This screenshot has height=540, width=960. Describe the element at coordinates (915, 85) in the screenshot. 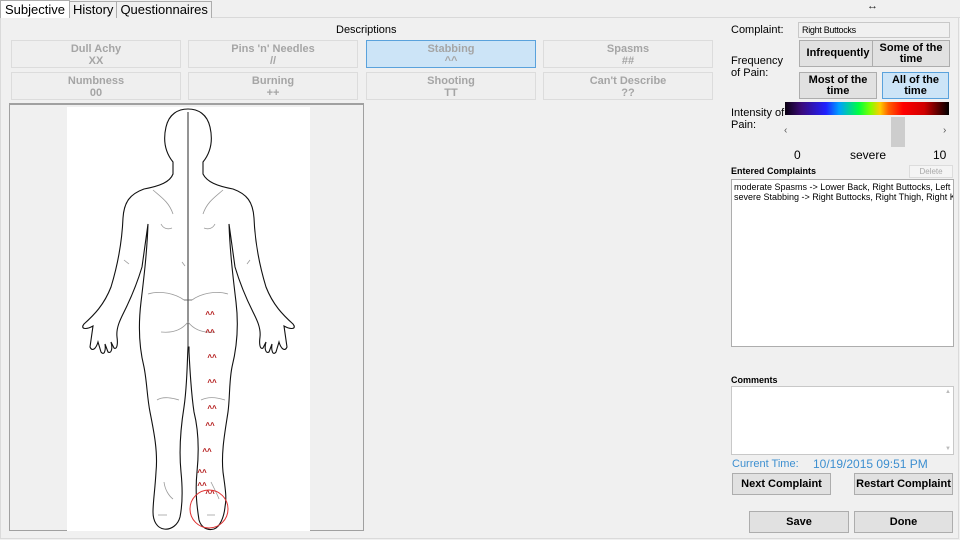

I see `frequency-all-button: All of the time` at that location.